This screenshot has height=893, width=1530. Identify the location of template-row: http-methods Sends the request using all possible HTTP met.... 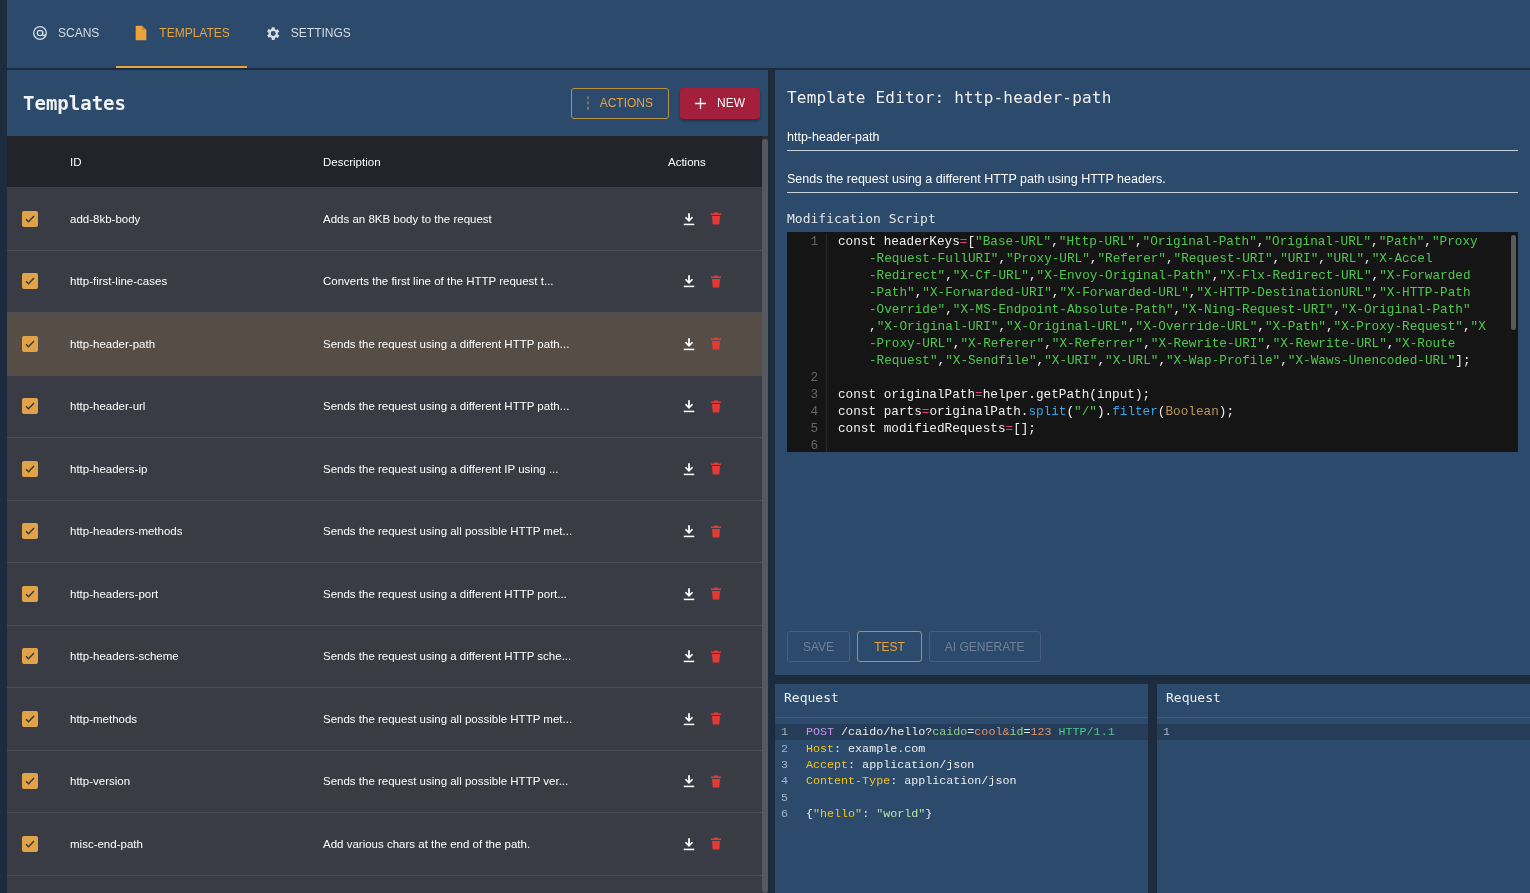
(384, 719).